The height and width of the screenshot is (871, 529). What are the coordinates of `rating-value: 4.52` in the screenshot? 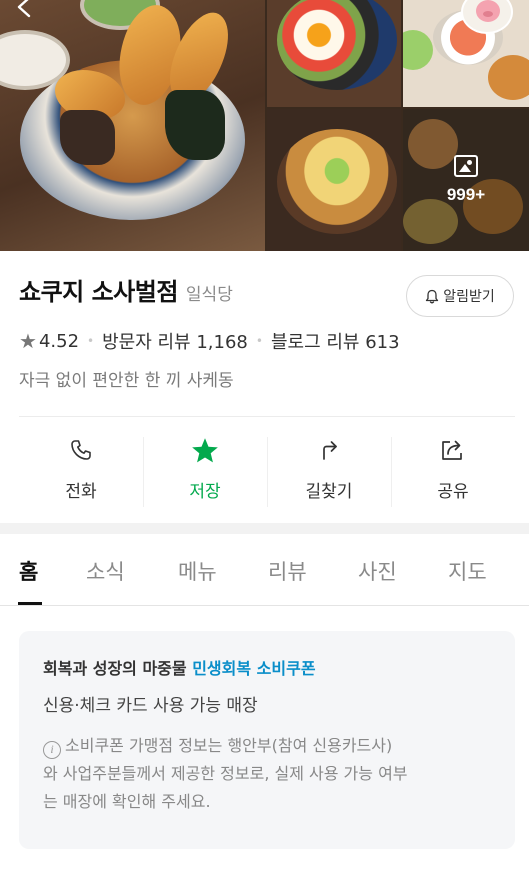 It's located at (59, 341).